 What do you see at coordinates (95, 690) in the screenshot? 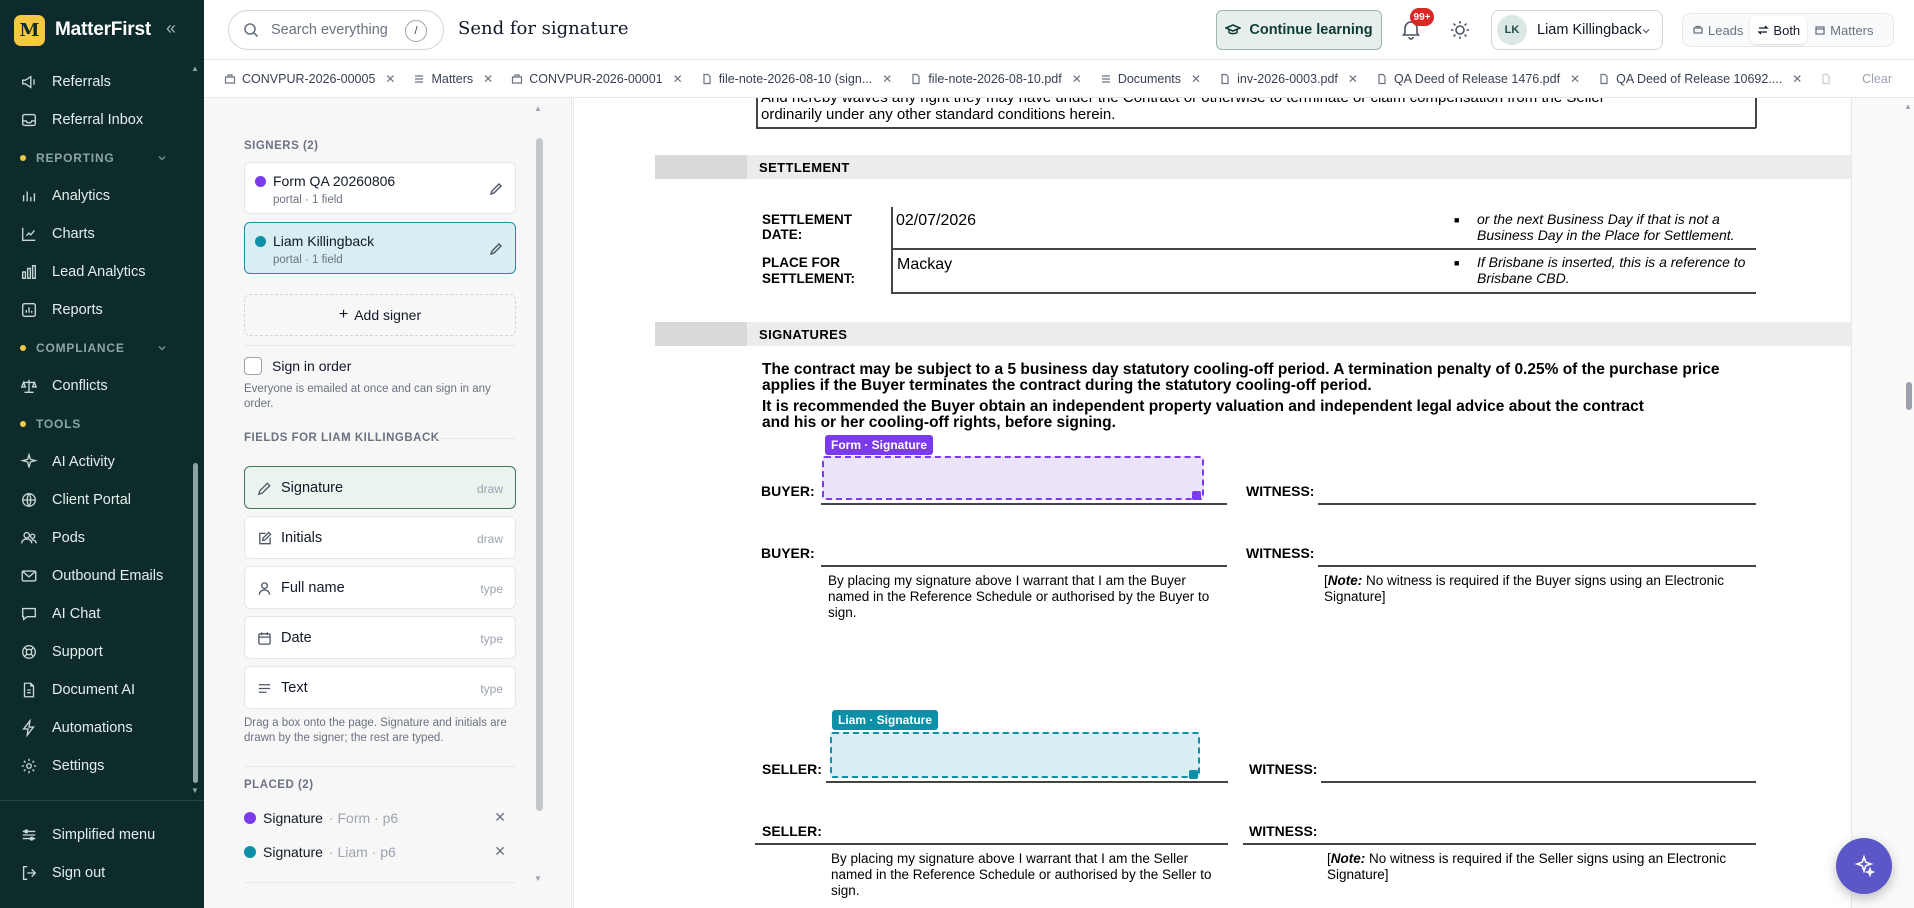
I see `sidebar-item-document-ai: Document AI` at bounding box center [95, 690].